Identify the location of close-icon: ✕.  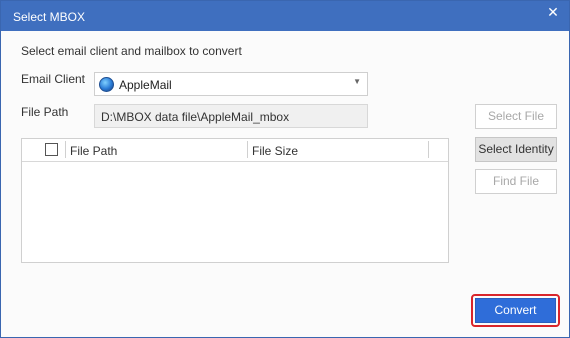
(553, 12).